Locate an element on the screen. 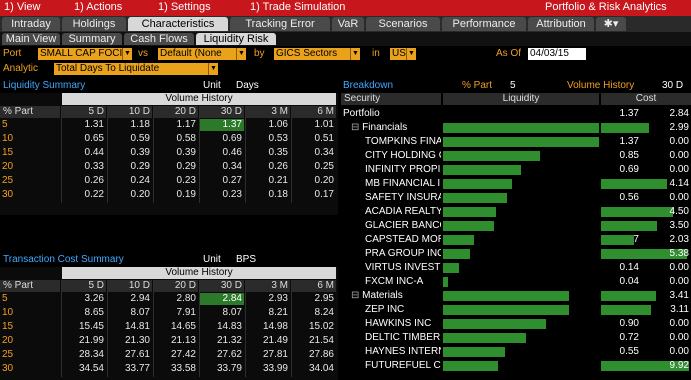  security-cell: ⊟ Financials is located at coordinates (396, 128).